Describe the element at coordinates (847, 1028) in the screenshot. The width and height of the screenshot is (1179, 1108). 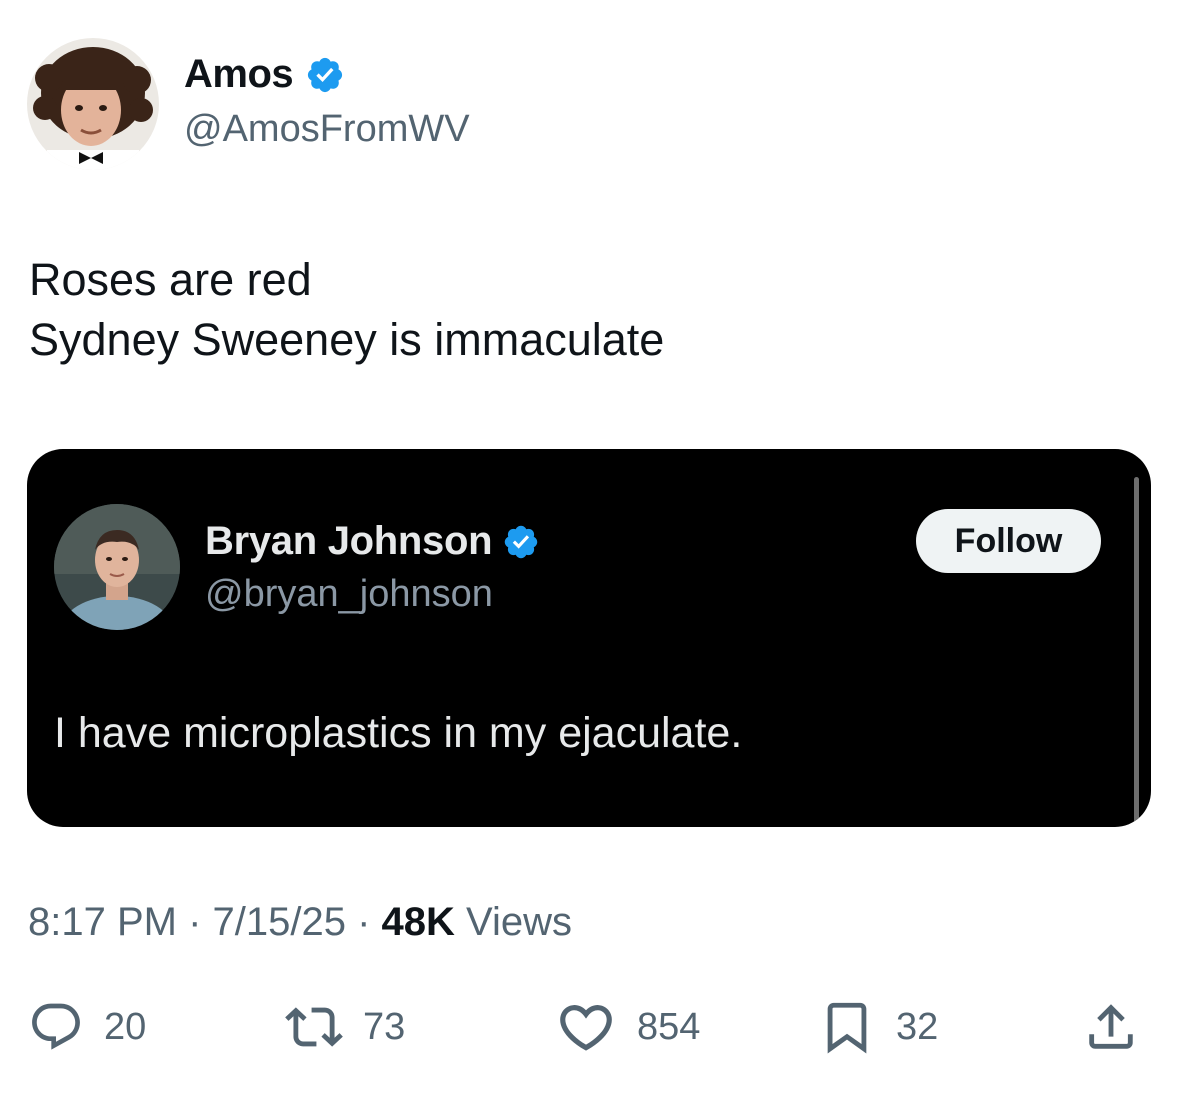
I see `bookmark-icon` at that location.